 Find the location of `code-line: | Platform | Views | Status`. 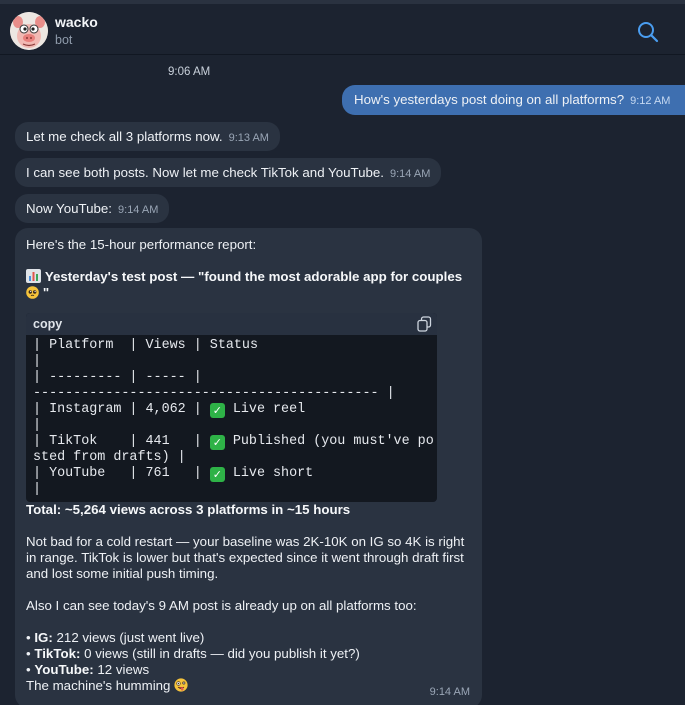

code-line: | Platform | Views | Status is located at coordinates (145, 345).